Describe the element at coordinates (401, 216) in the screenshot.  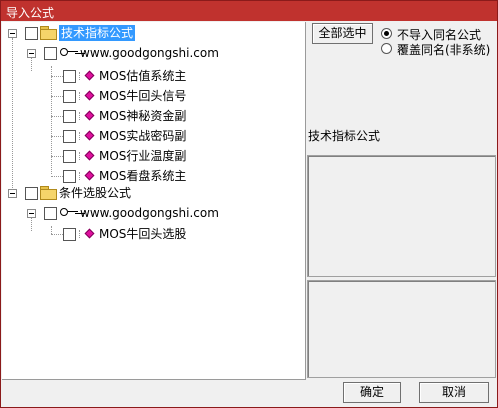
I see `formula-info-panel` at that location.